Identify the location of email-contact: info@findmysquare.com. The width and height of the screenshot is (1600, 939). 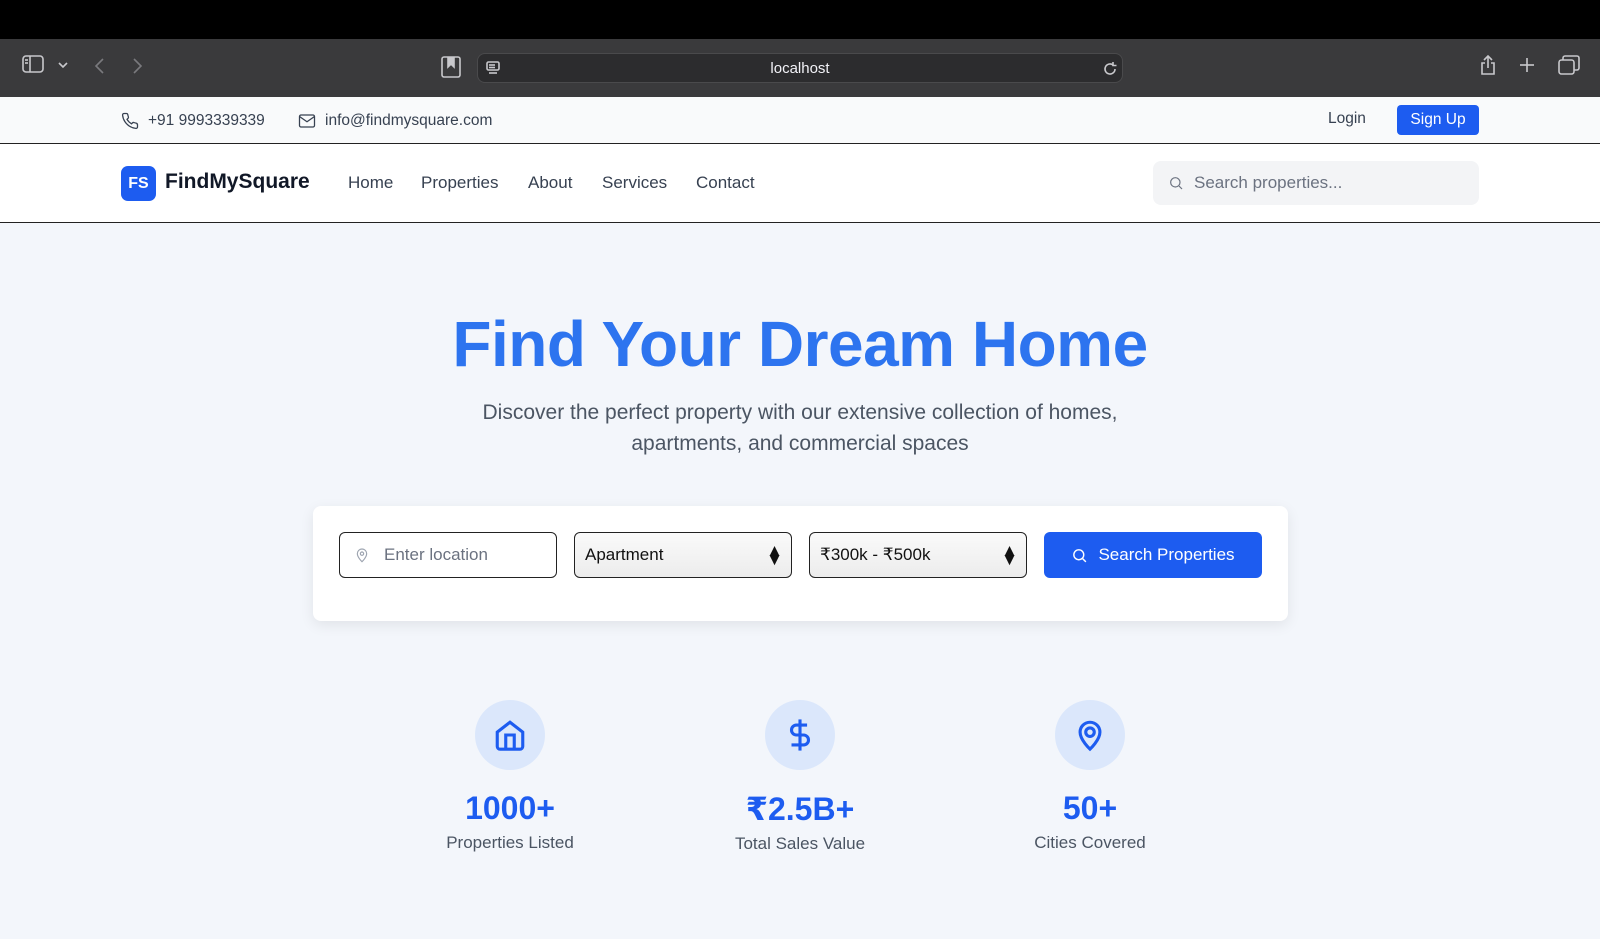
(395, 120).